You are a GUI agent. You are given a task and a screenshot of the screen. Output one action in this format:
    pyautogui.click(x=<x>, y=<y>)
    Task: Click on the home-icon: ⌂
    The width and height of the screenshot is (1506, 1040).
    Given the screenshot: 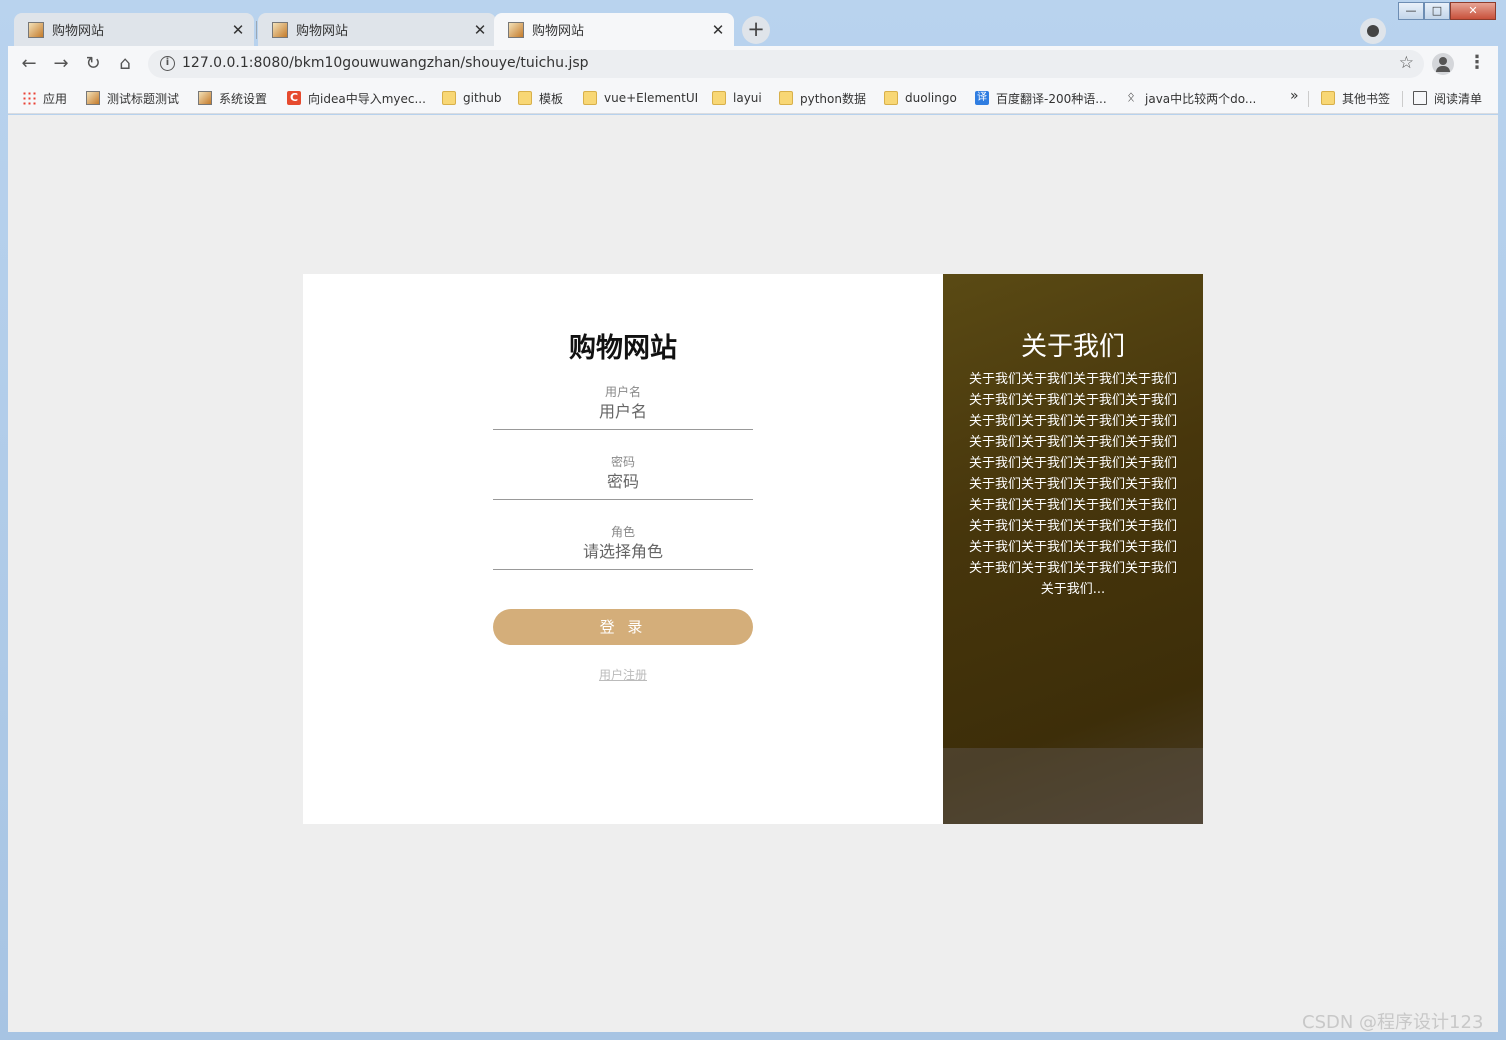 What is the action you would take?
    pyautogui.click(x=125, y=64)
    